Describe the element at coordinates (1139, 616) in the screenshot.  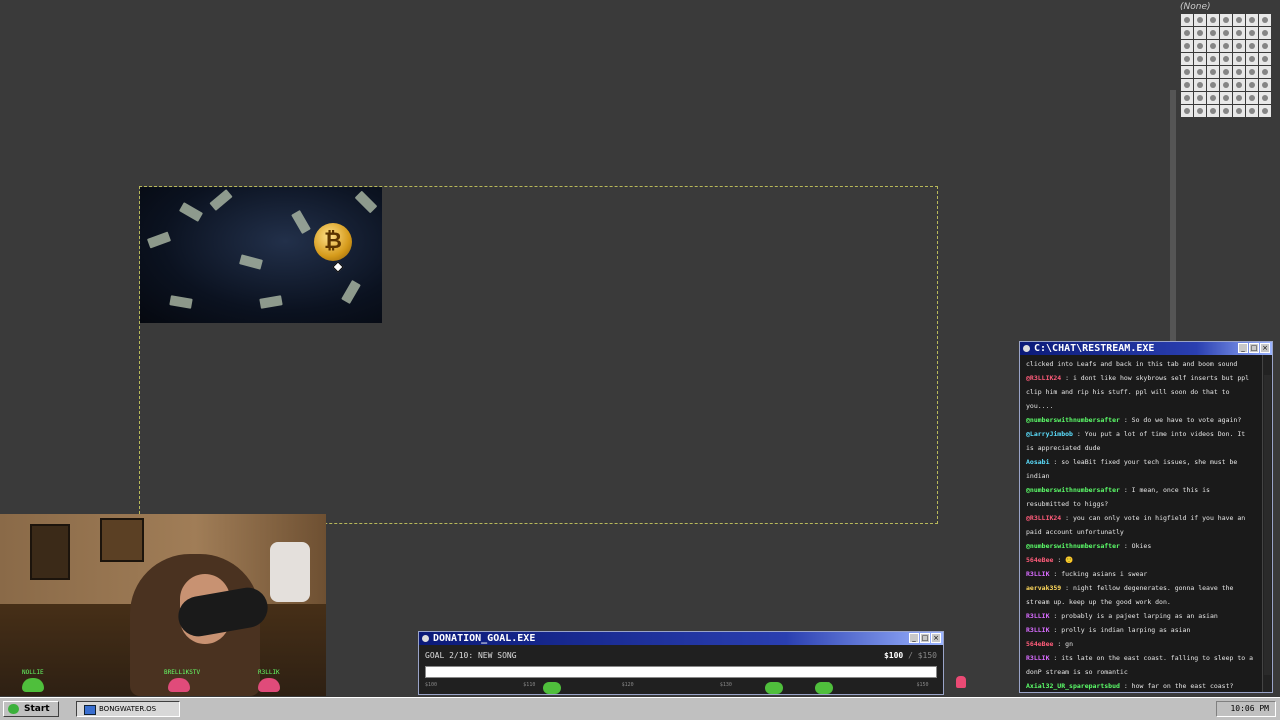
I see `chat-text: probably is a pajeet larping as an asian` at that location.